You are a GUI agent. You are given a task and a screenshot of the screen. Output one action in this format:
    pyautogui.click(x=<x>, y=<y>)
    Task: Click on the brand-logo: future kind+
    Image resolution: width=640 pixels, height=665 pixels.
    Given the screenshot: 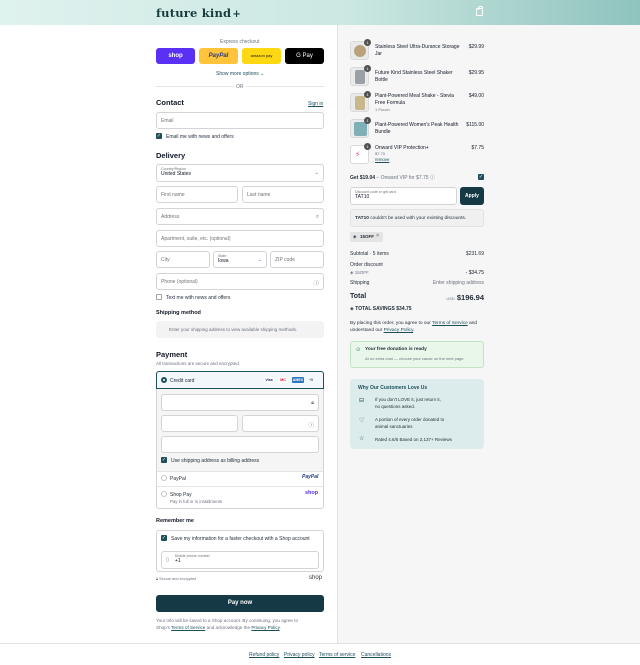 What is the action you would take?
    pyautogui.click(x=198, y=13)
    